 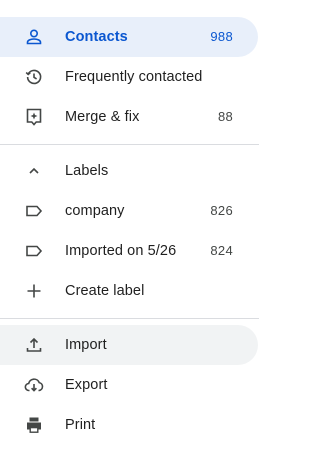 What do you see at coordinates (96, 37) in the screenshot?
I see `sidebar-item-label: Contacts` at bounding box center [96, 37].